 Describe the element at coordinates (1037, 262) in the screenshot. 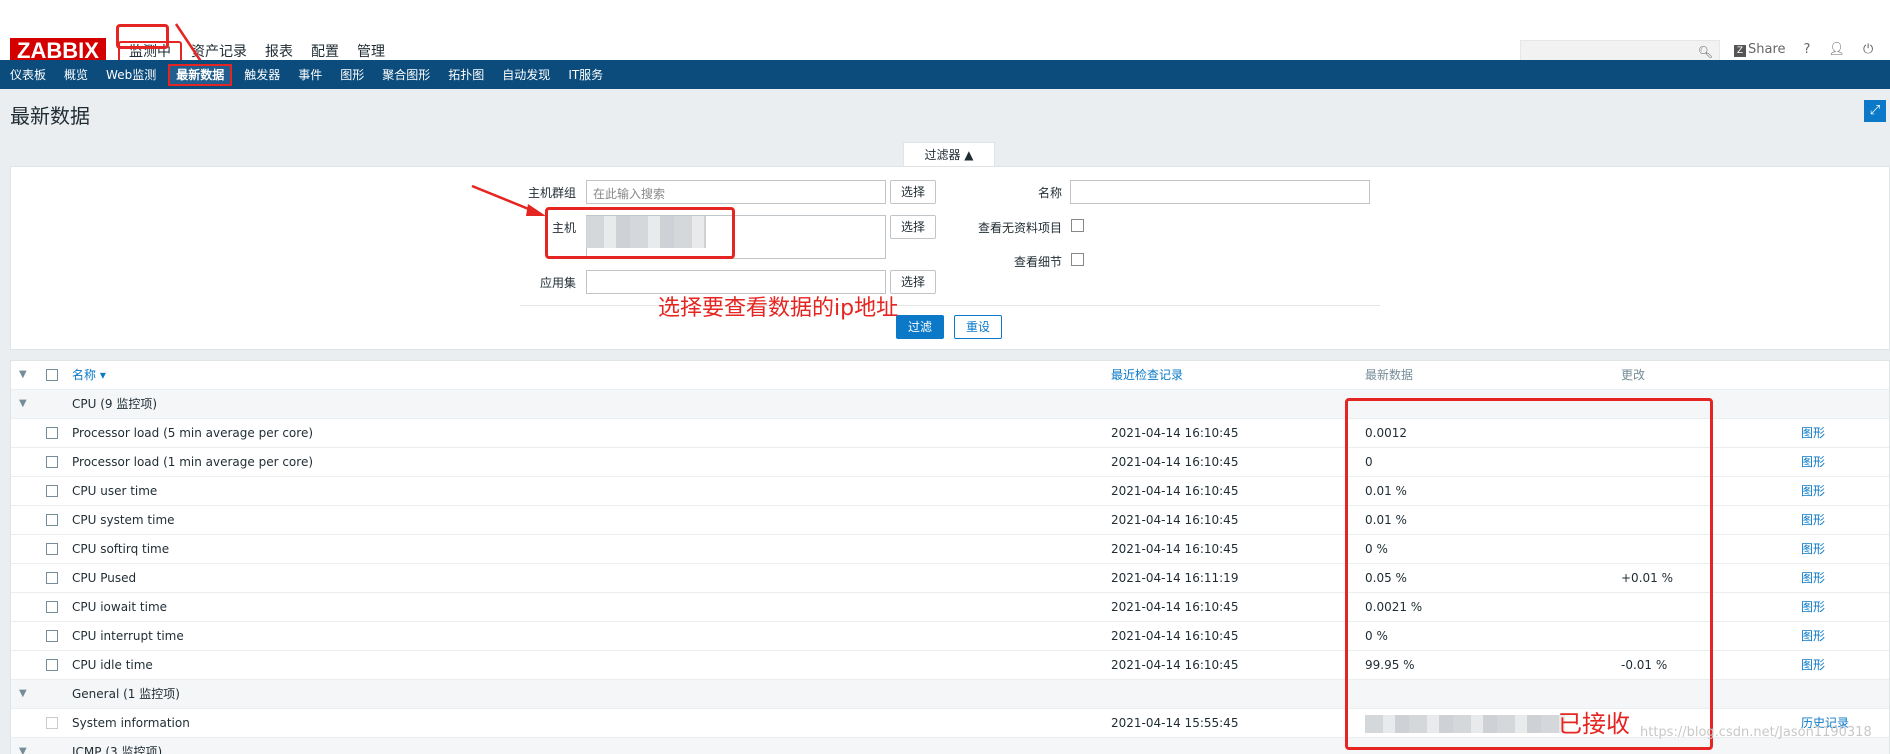

I see `show-details-label: 查看细节` at that location.